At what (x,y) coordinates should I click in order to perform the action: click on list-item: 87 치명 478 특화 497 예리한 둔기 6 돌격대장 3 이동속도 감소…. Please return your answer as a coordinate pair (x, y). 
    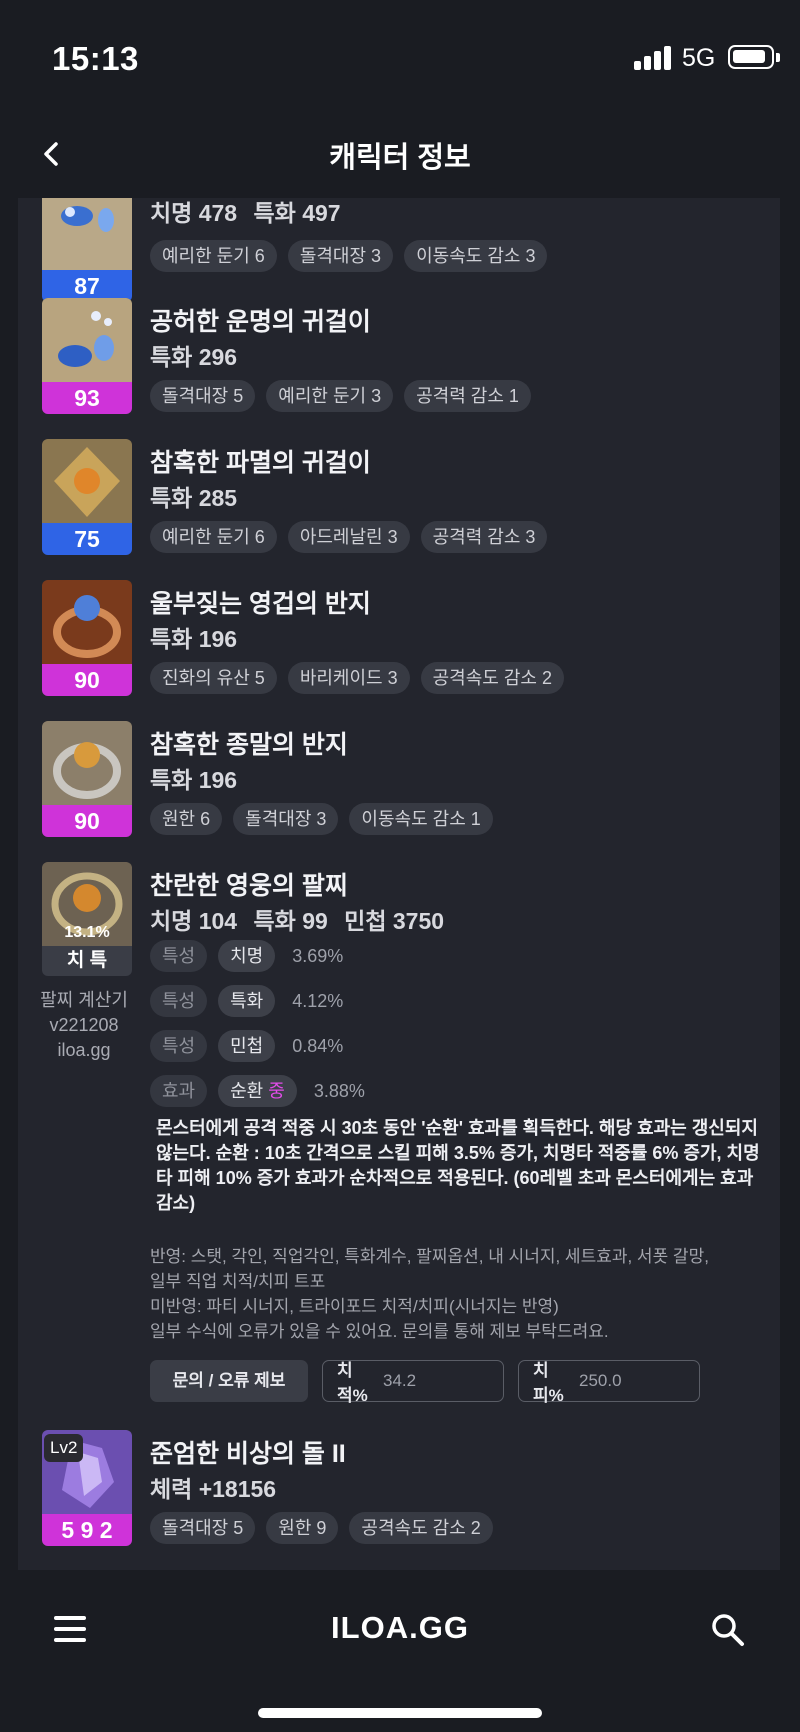
    Looking at the image, I should click on (399, 250).